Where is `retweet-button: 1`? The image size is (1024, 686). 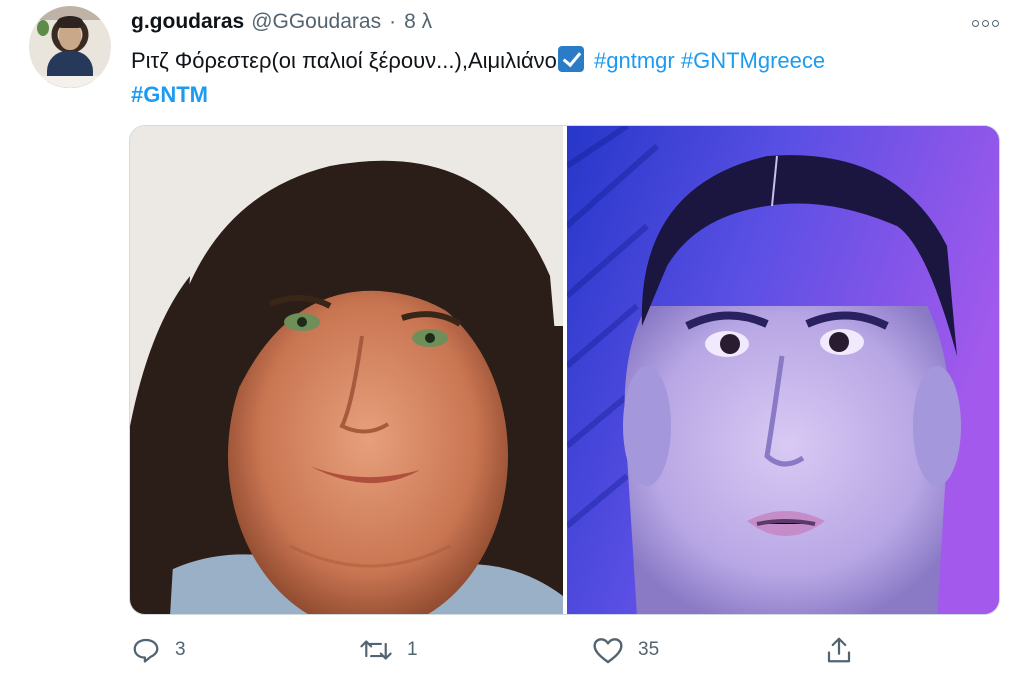 retweet-button: 1 is located at coordinates (388, 650).